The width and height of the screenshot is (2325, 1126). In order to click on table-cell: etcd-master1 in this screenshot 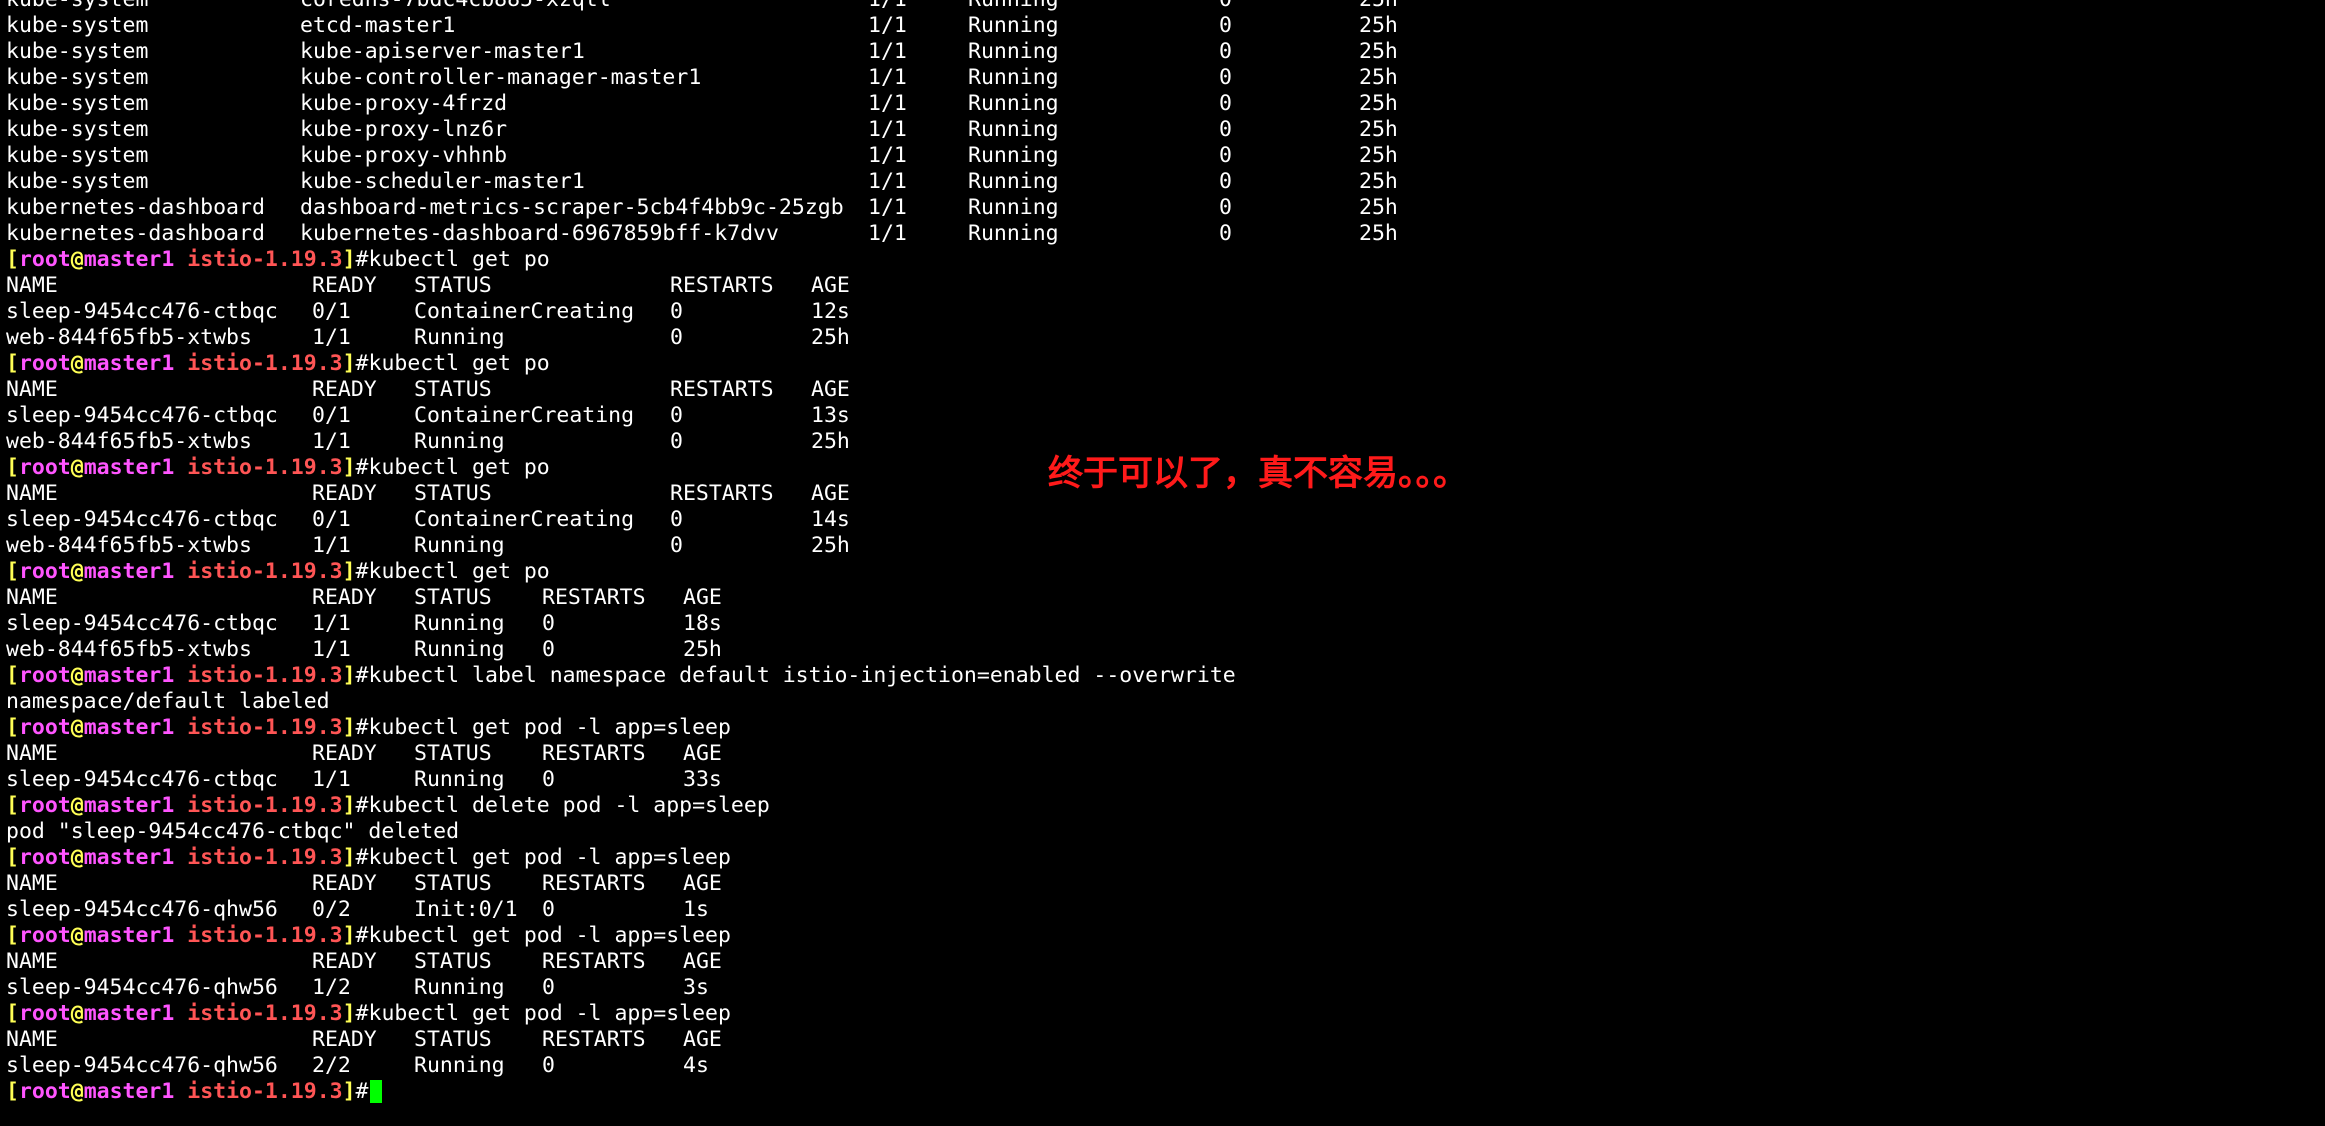, I will do `click(378, 25)`.